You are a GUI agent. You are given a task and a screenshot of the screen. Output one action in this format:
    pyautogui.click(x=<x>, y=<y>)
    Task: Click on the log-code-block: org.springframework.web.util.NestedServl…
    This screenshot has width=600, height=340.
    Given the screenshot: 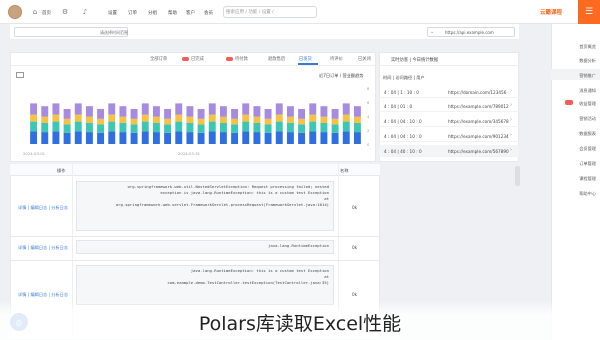 What is the action you would take?
    pyautogui.click(x=205, y=206)
    